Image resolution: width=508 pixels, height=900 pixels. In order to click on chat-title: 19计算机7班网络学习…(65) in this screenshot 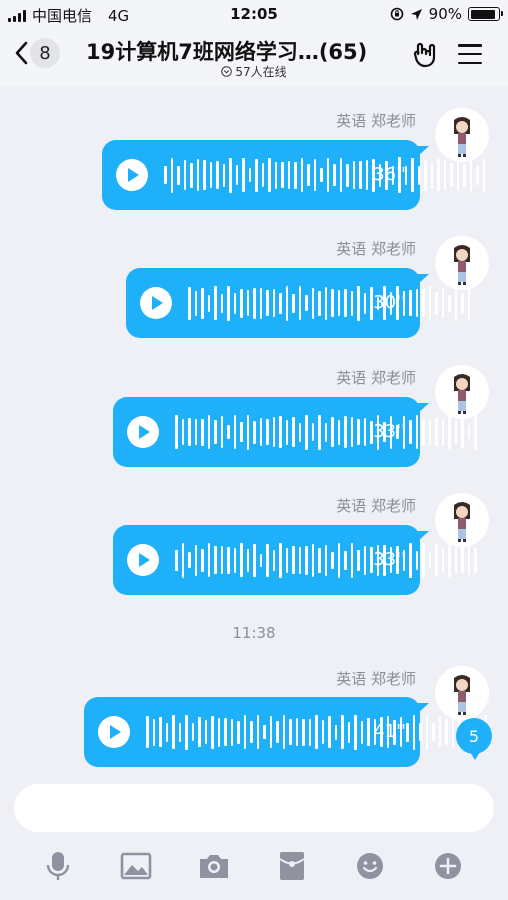, I will do `click(226, 51)`.